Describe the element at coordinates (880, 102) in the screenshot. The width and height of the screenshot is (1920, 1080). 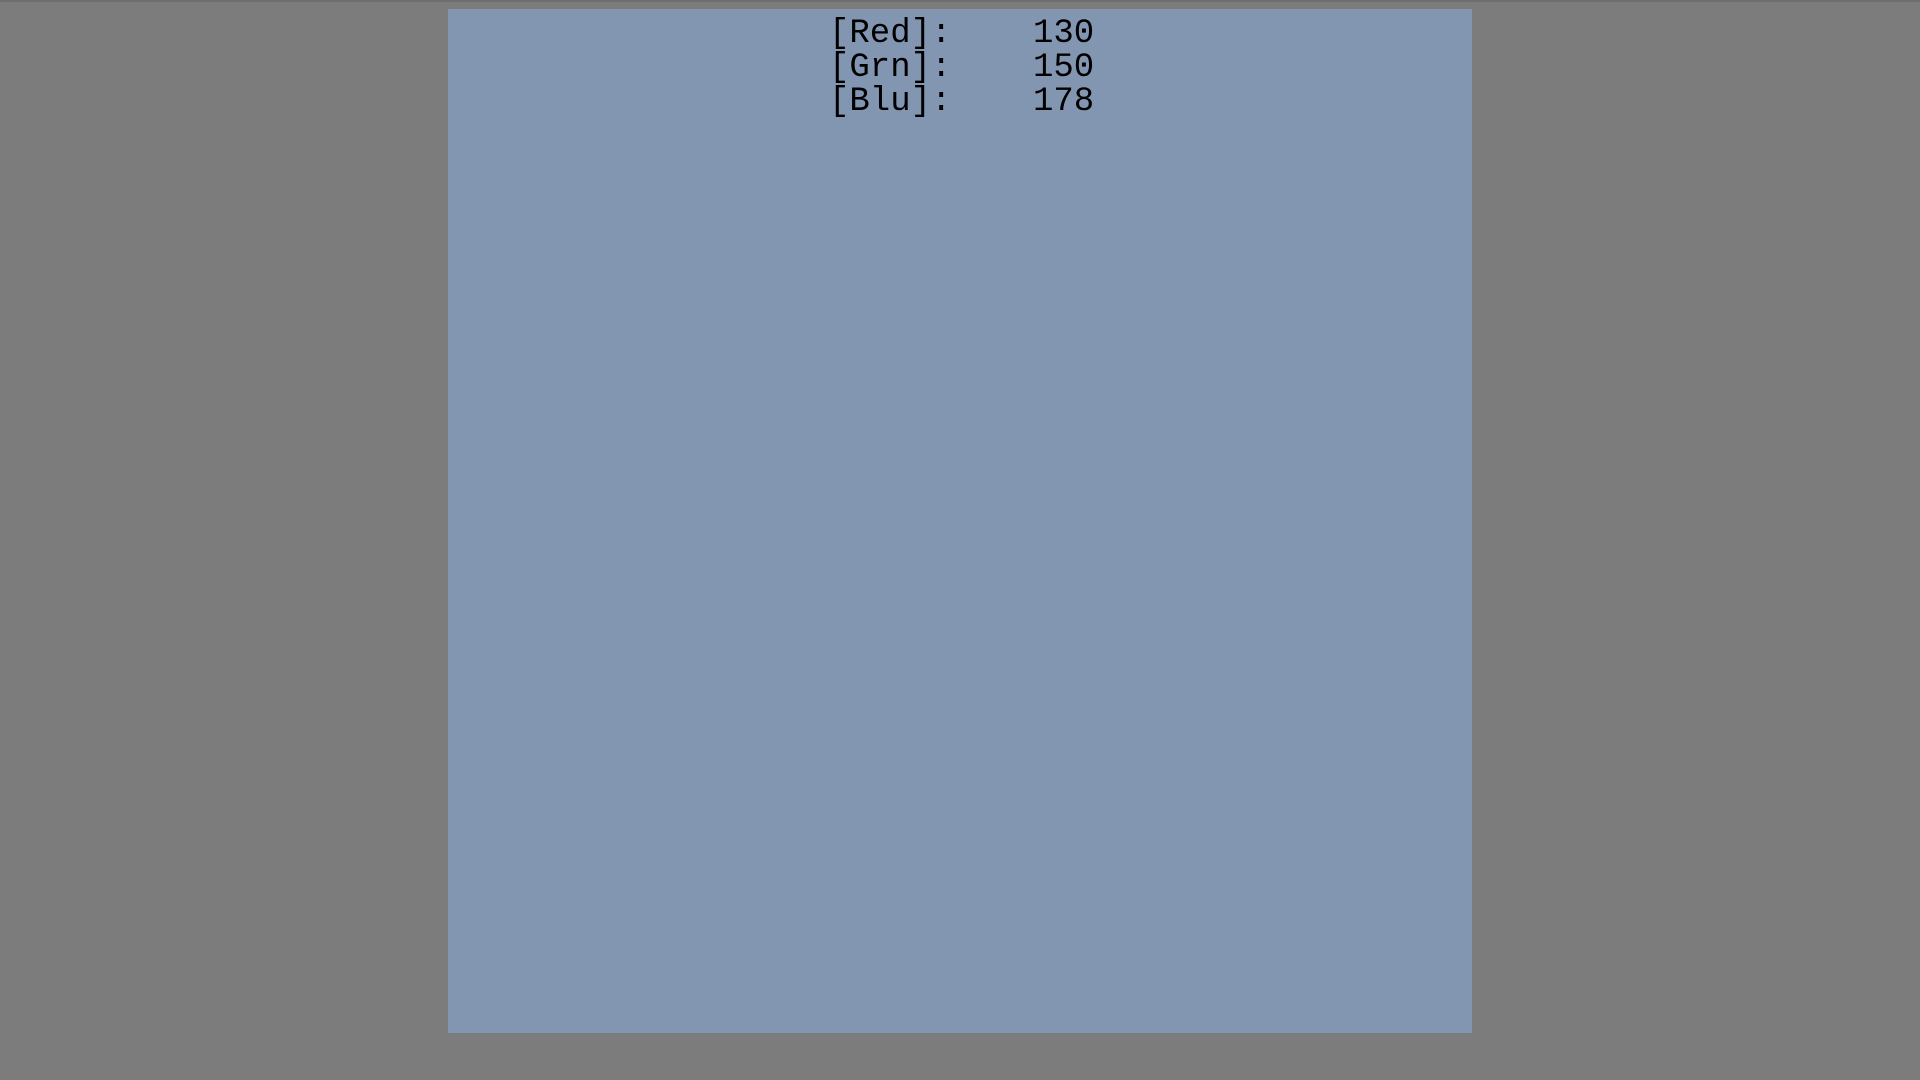
I see `blue-channel-label: [Blu]` at that location.